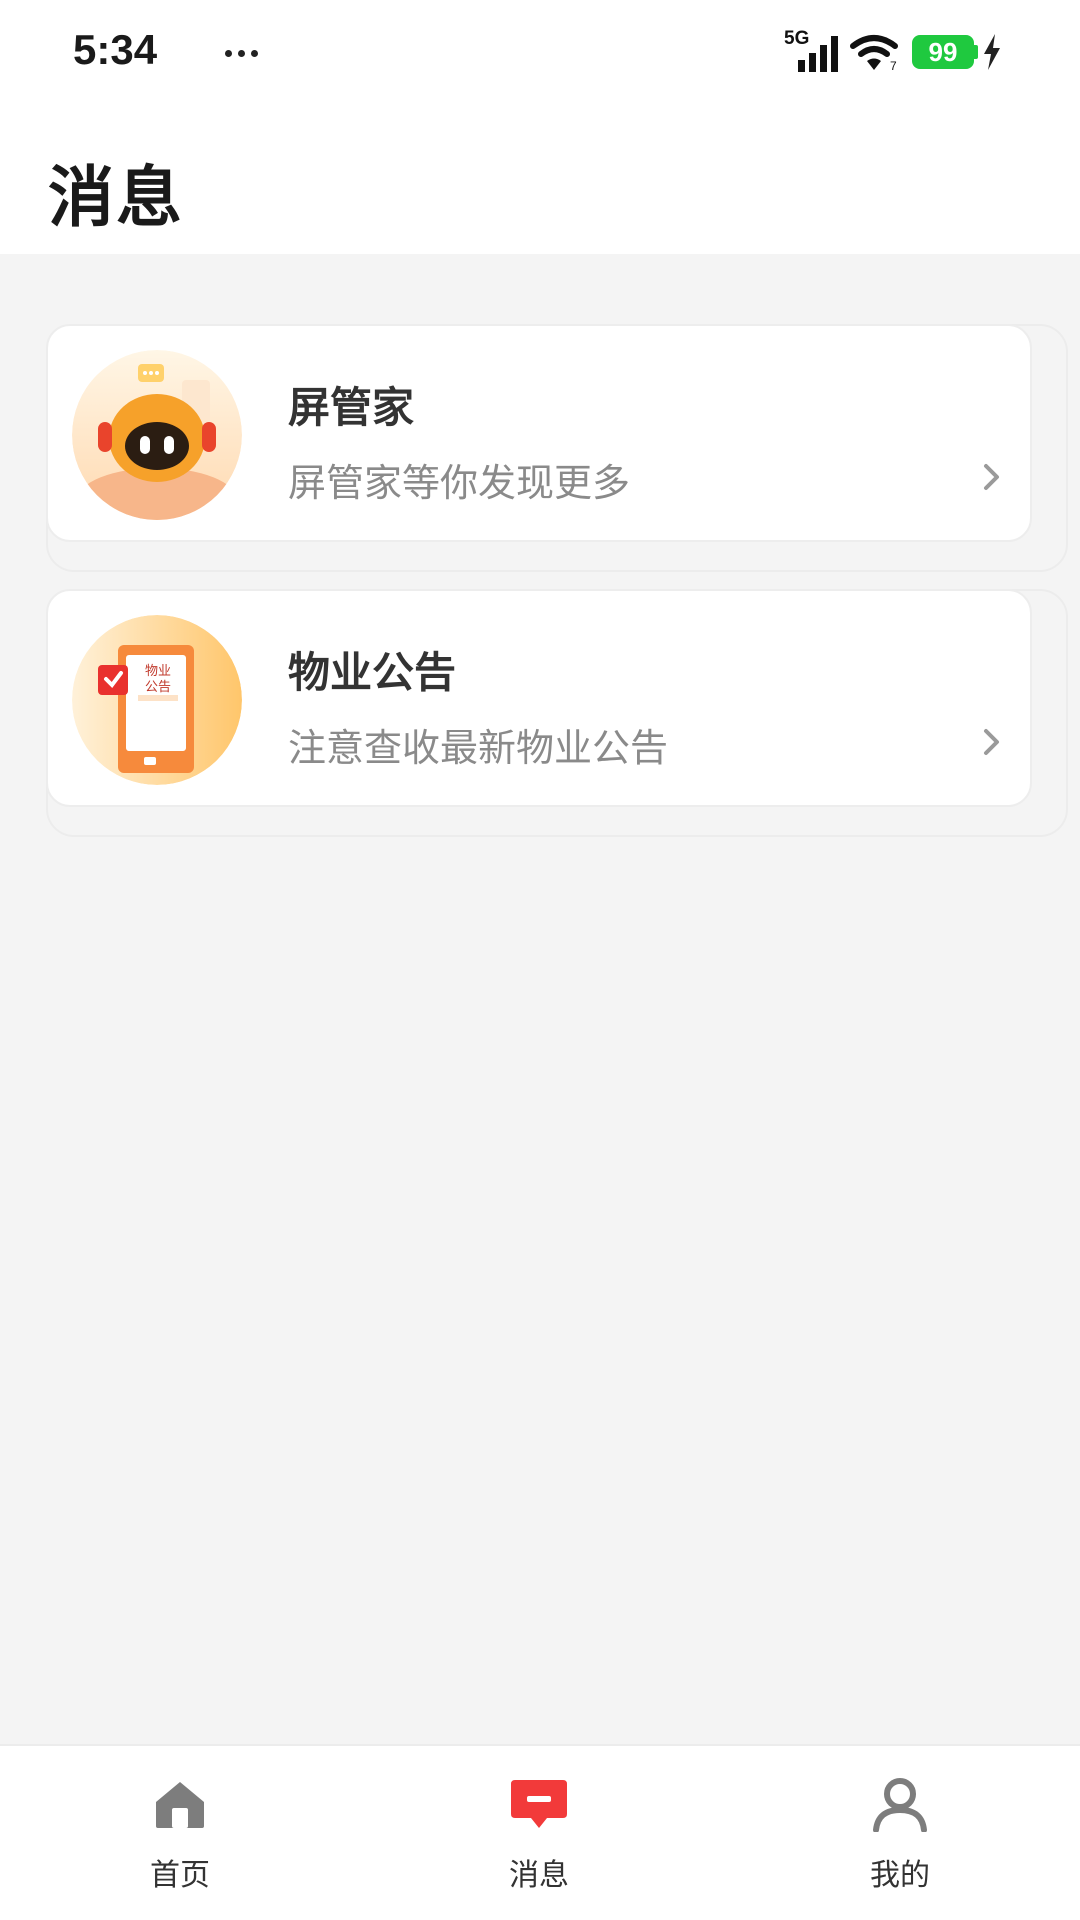  I want to click on message-card: 物业 公告 物业公告 注意查收最新物业公告, so click(539, 698).